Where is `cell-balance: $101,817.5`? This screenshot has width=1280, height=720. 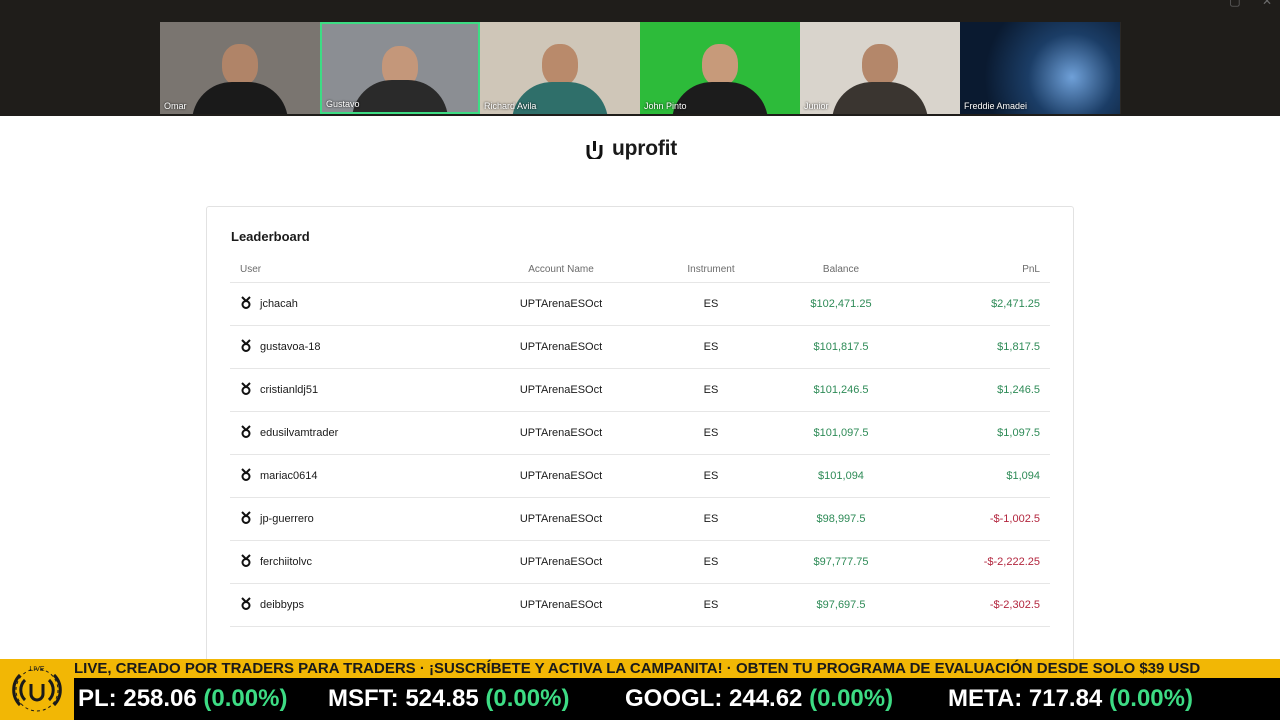
cell-balance: $101,817.5 is located at coordinates (841, 347).